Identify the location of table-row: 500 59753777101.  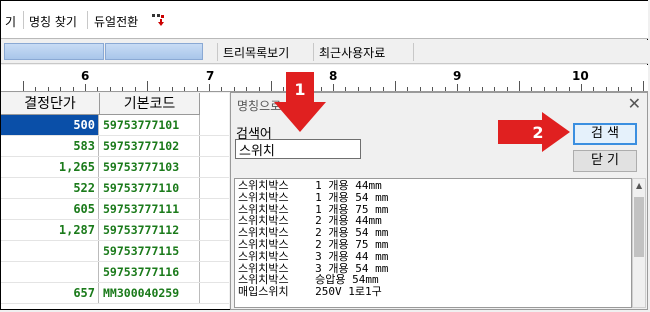
(115, 125).